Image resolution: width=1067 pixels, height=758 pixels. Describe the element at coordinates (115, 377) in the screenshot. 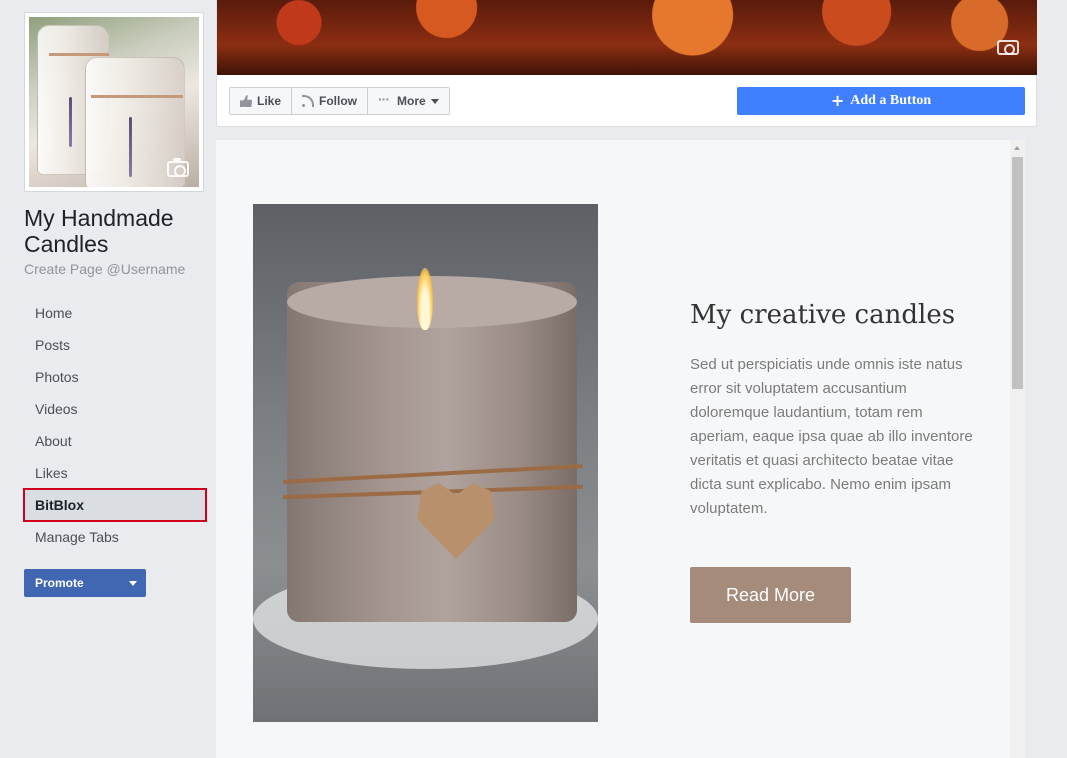

I see `nav-item-photos: Photos` at that location.